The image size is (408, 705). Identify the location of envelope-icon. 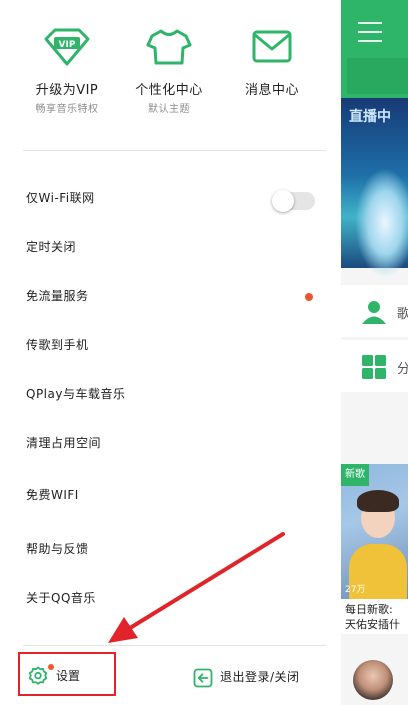
(272, 47).